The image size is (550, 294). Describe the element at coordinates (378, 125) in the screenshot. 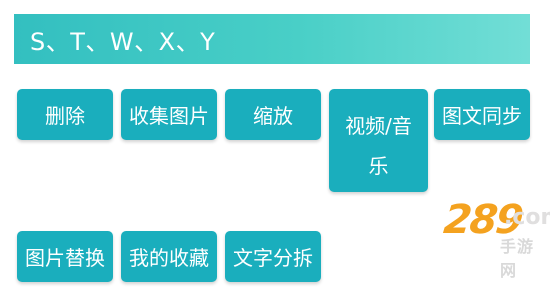

I see `video-audio-label-line1: 视频/音` at that location.